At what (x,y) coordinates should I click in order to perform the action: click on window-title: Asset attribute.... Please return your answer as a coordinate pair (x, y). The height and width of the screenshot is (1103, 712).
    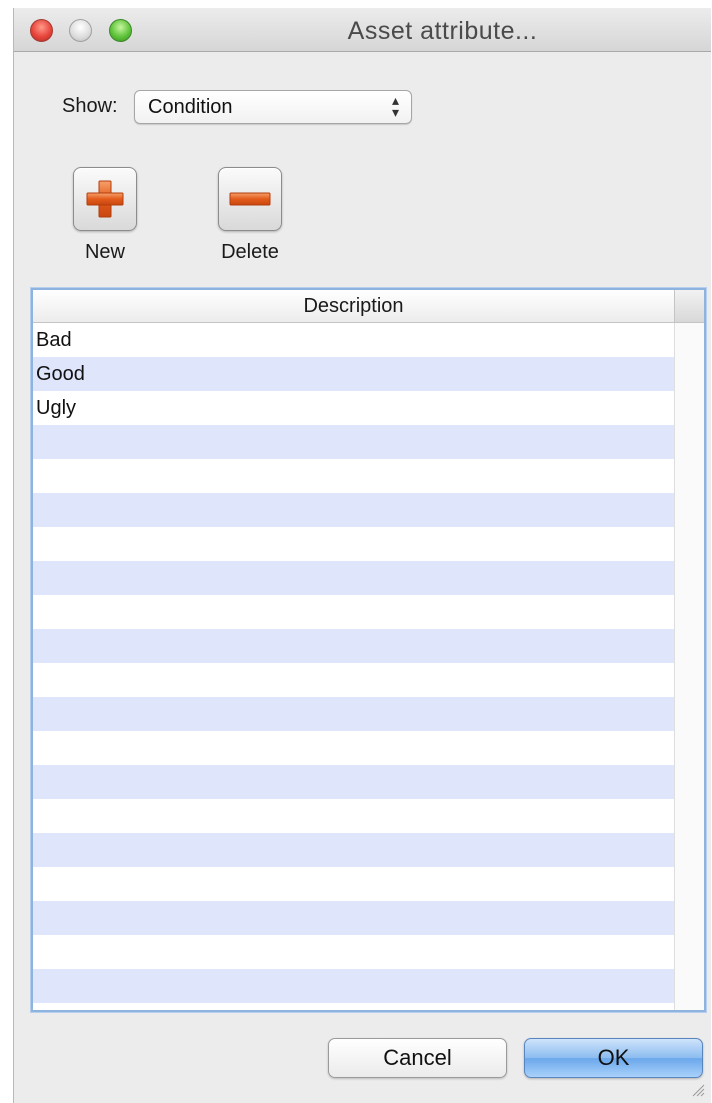
    Looking at the image, I should click on (442, 31).